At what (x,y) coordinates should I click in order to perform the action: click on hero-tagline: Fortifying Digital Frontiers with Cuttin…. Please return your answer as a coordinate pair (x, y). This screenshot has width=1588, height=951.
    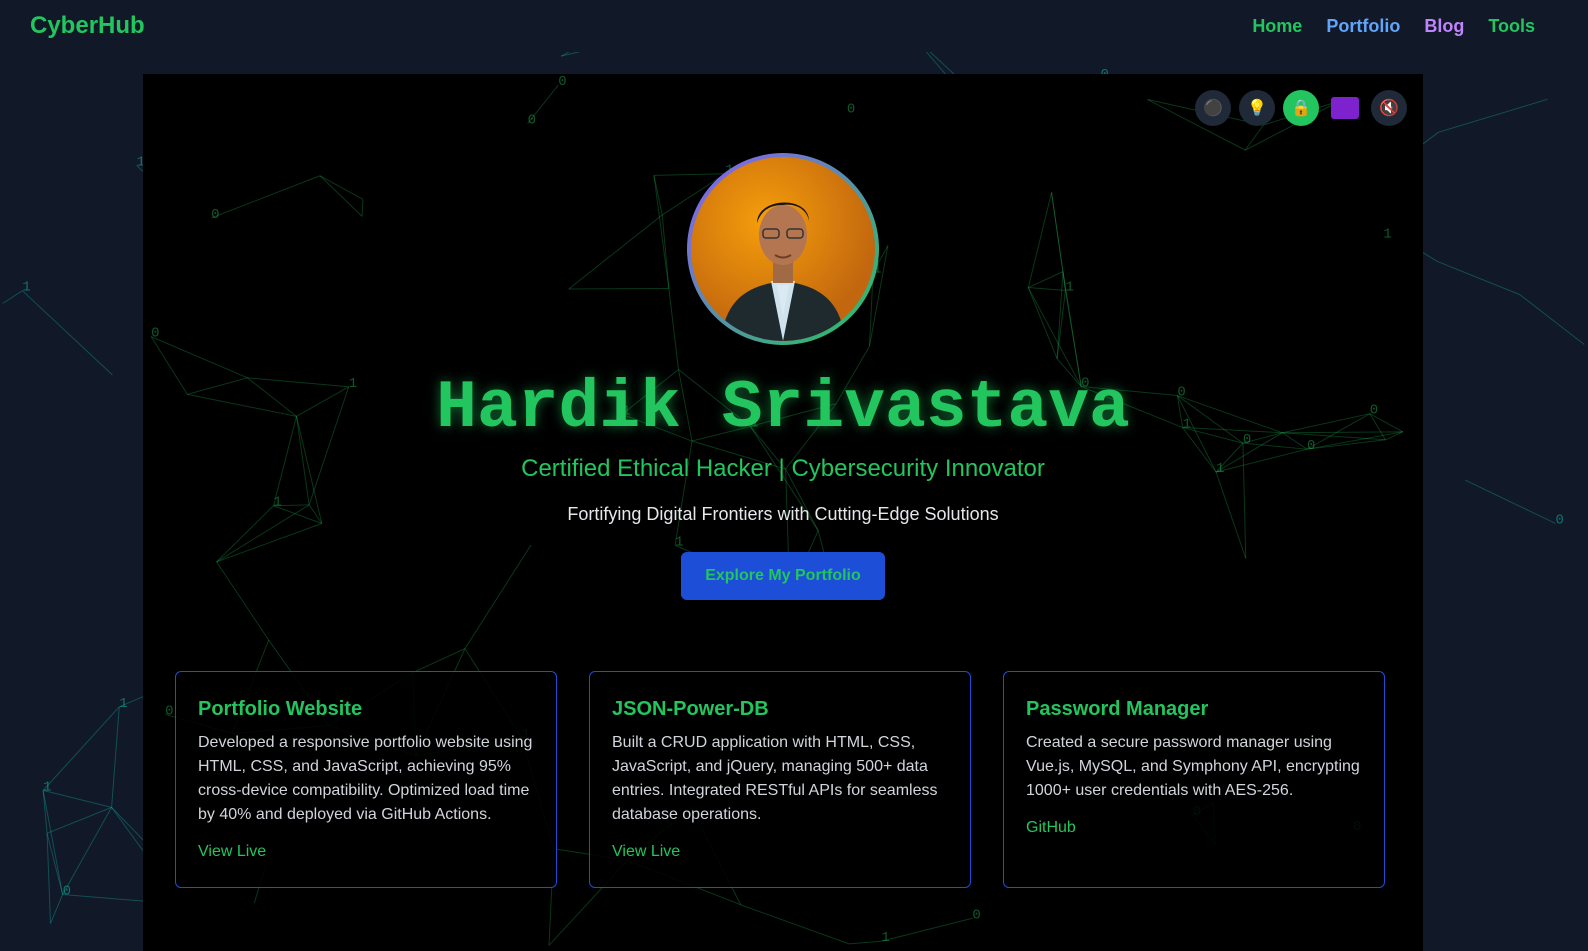
    Looking at the image, I should click on (783, 514).